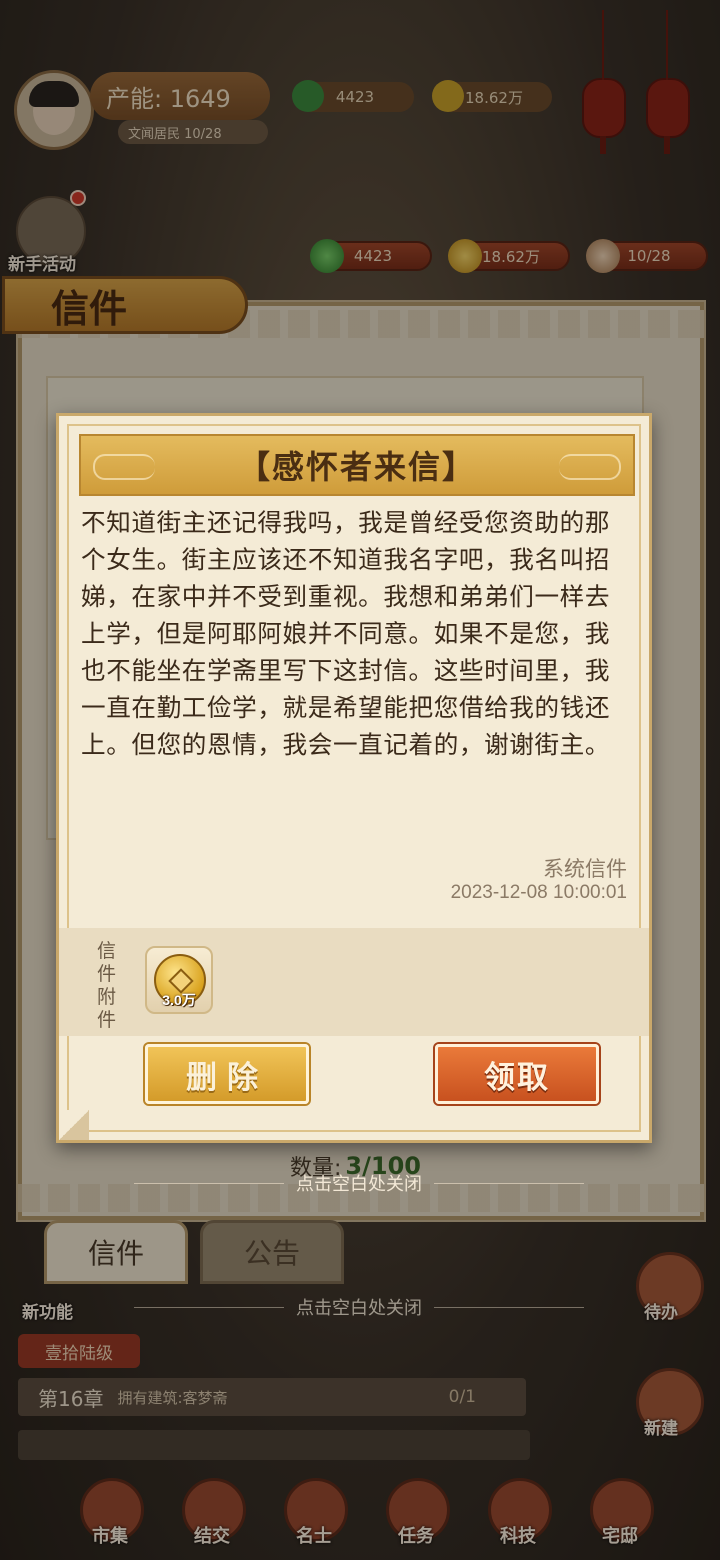  What do you see at coordinates (179, 1000) in the screenshot?
I see `attachment-amount: 3.0万` at bounding box center [179, 1000].